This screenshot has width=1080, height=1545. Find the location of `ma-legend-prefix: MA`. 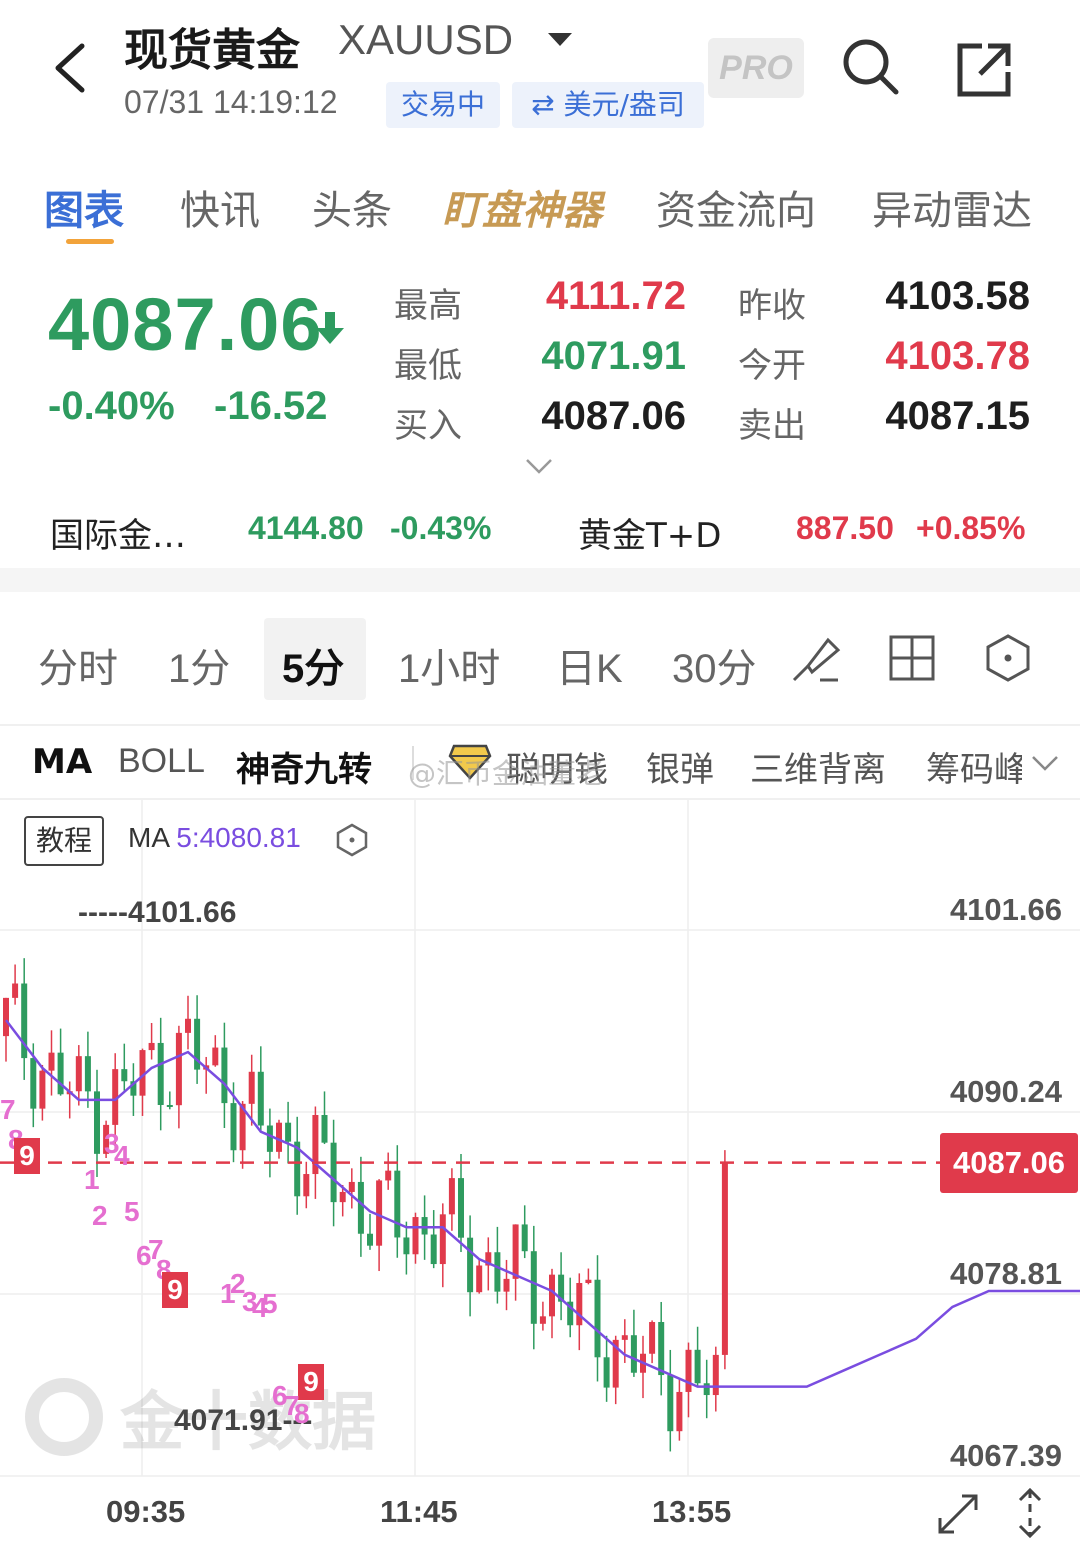

ma-legend-prefix: MA is located at coordinates (148, 837).